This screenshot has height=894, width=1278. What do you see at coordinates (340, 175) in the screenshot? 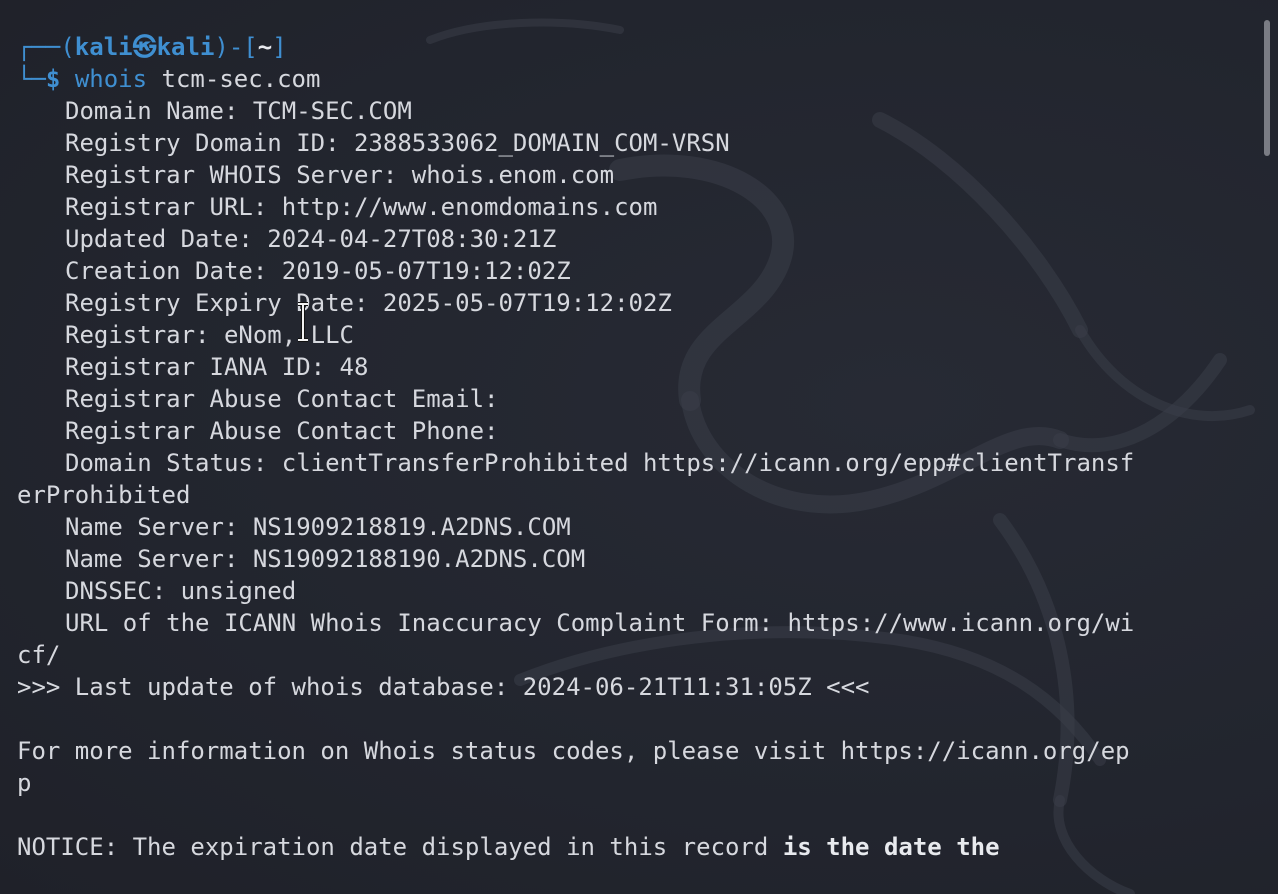
I see `output-registrar-whois-server: Registrar WHOIS Server: whois.enom.com` at bounding box center [340, 175].